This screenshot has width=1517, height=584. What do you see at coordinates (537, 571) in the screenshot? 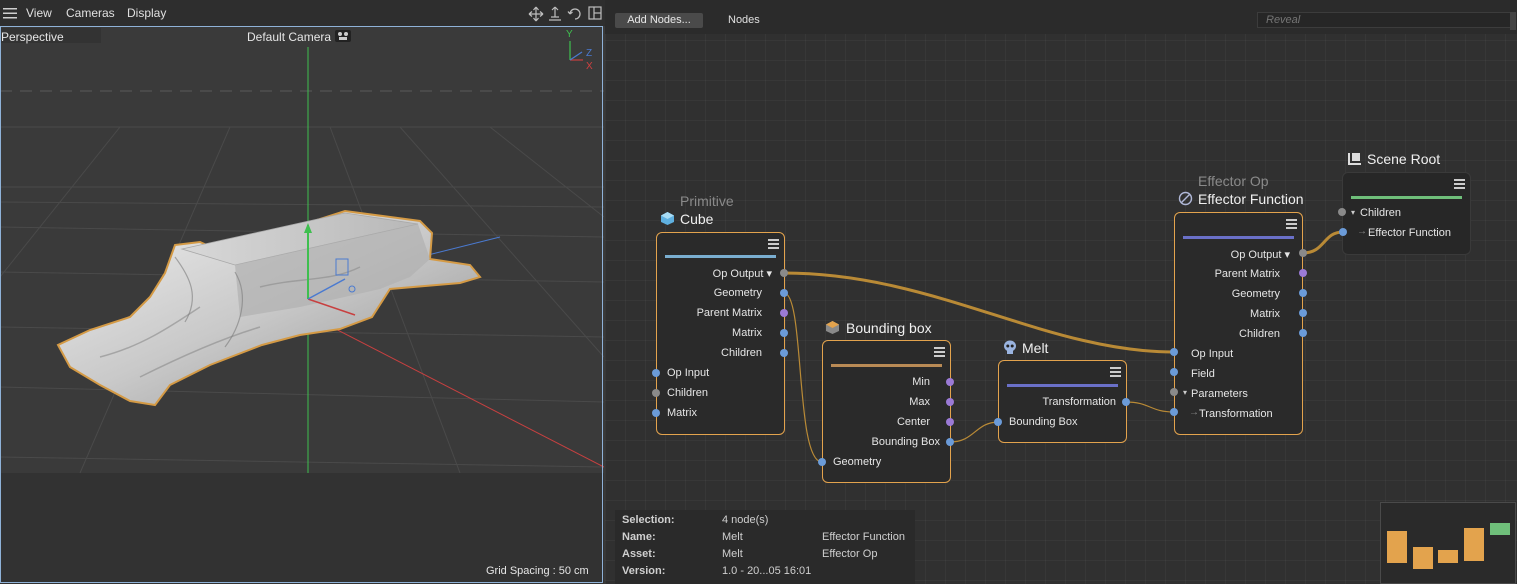
I see `grid-spacing: Grid Spacing : 50 cm` at bounding box center [537, 571].